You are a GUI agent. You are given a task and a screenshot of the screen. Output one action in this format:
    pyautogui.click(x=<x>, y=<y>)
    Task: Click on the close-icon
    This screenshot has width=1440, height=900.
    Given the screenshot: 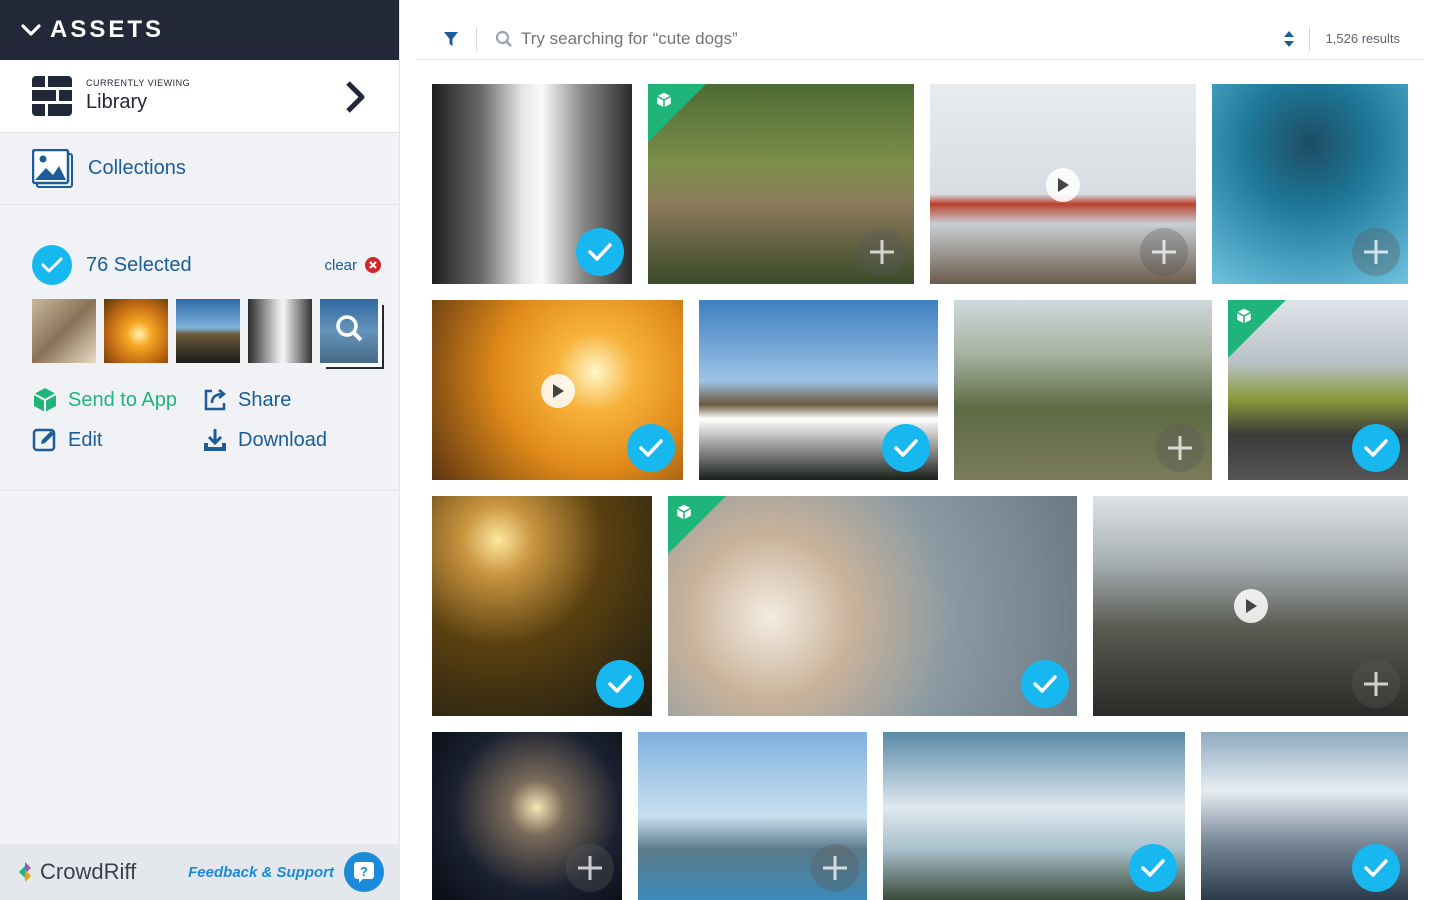 What is the action you would take?
    pyautogui.click(x=373, y=265)
    